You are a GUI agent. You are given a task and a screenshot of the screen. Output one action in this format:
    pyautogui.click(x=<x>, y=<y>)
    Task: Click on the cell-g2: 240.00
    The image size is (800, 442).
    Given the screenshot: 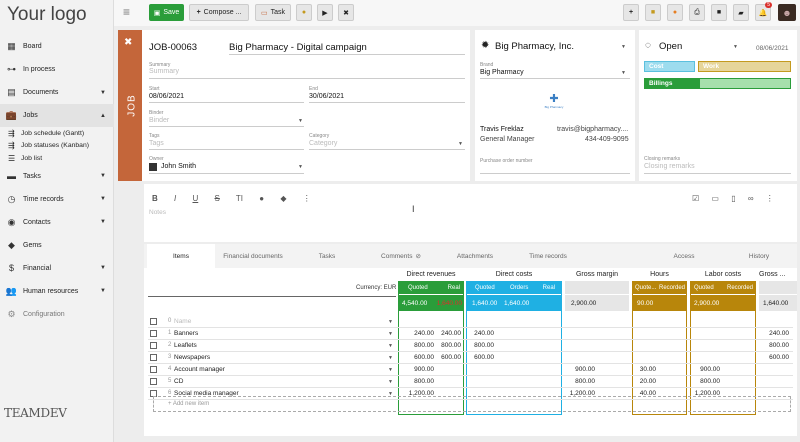 What is the action you would take?
    pyautogui.click(x=769, y=333)
    